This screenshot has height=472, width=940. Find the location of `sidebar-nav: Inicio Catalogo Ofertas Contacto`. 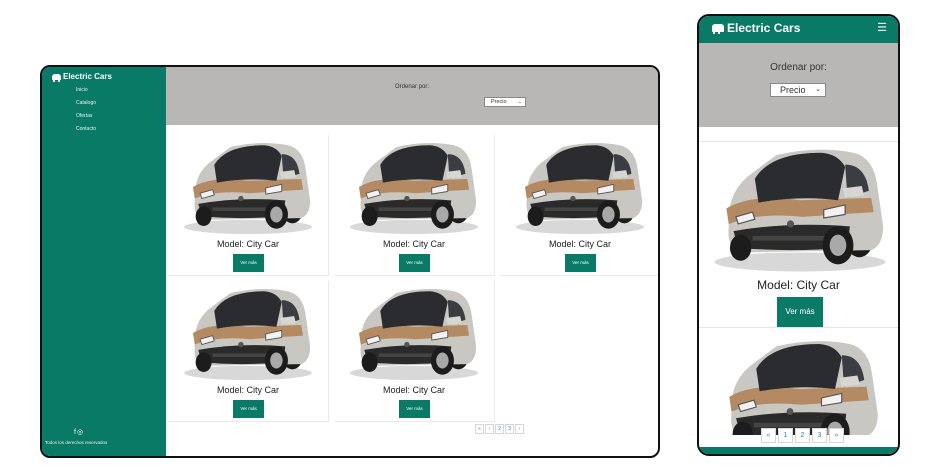

sidebar-nav: Inicio Catalogo Ofertas Contacto is located at coordinates (86, 110).